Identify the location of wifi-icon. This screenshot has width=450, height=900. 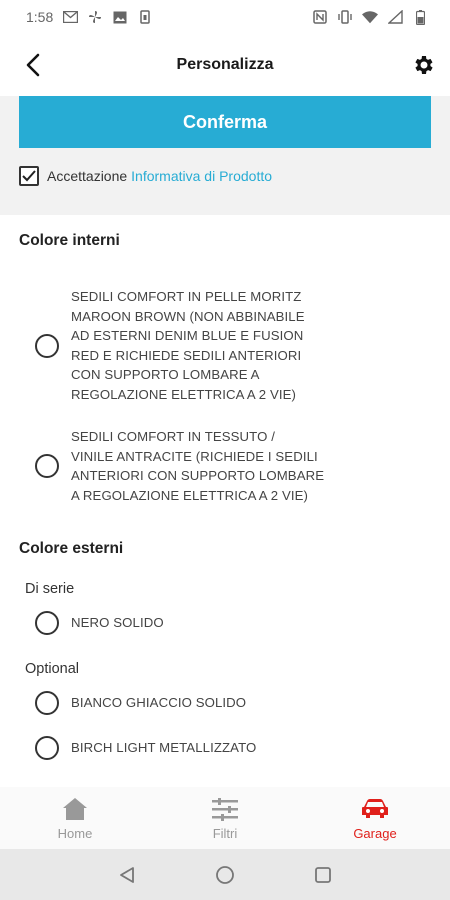
(370, 17).